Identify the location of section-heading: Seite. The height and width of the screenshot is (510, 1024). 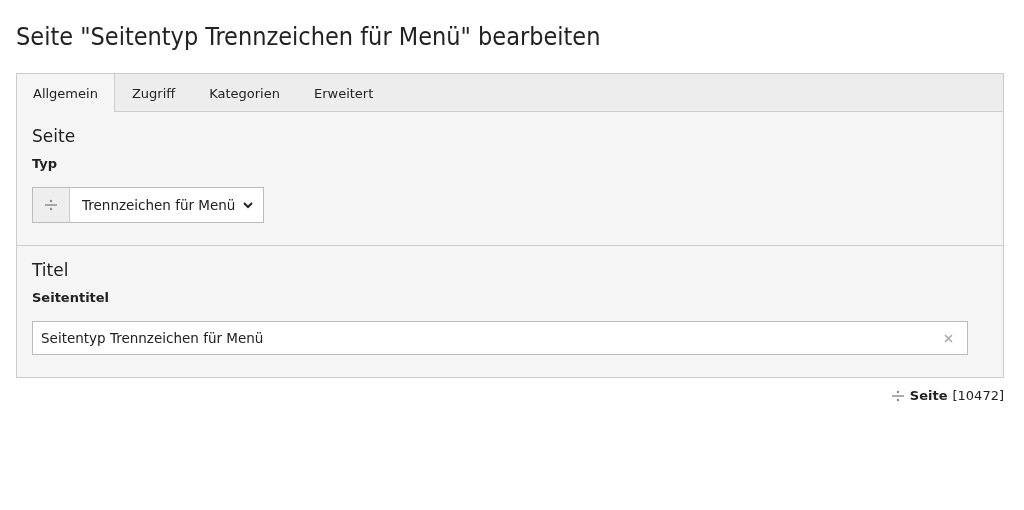
(54, 136).